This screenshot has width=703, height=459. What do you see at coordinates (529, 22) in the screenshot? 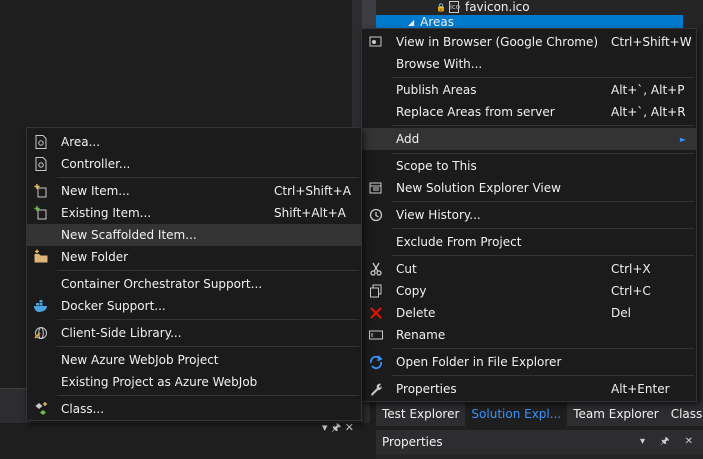
I see `tree-item-areas: ◢ Areas` at bounding box center [529, 22].